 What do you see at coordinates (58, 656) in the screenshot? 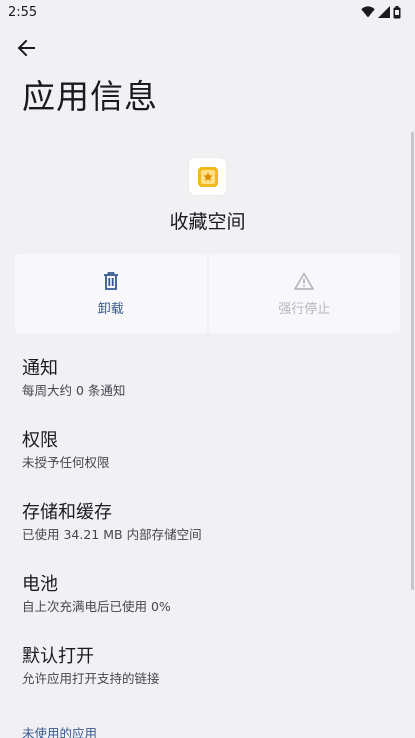
I see `setting-title: 默认打开` at bounding box center [58, 656].